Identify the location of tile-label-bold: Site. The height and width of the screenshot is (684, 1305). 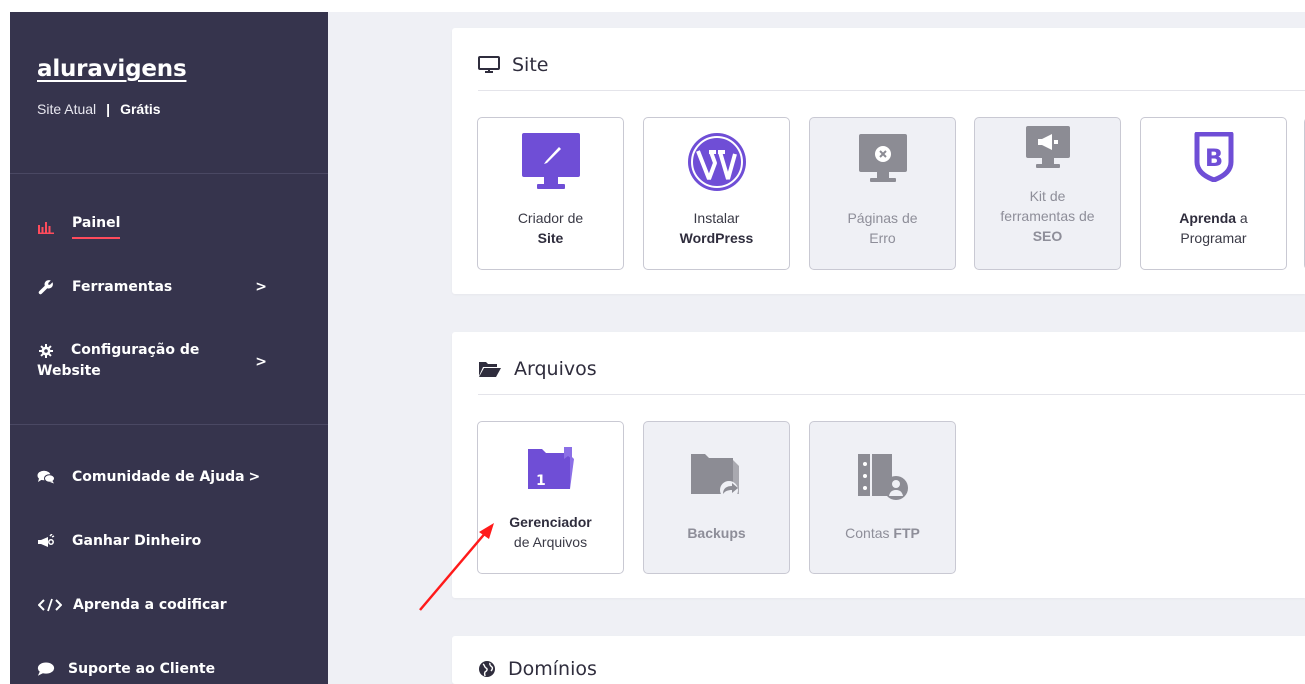
(550, 238).